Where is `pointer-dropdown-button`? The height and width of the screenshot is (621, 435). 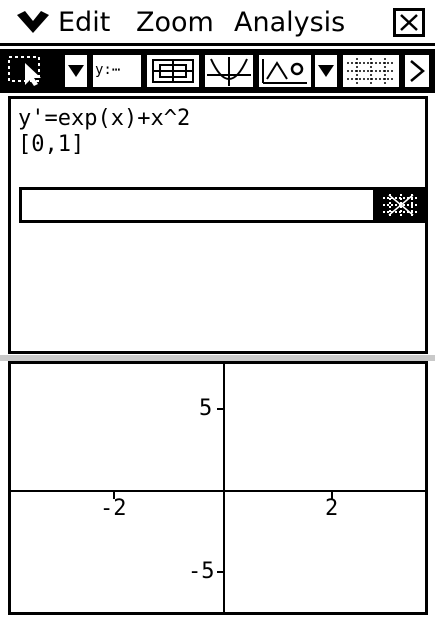 pointer-dropdown-button is located at coordinates (76, 71).